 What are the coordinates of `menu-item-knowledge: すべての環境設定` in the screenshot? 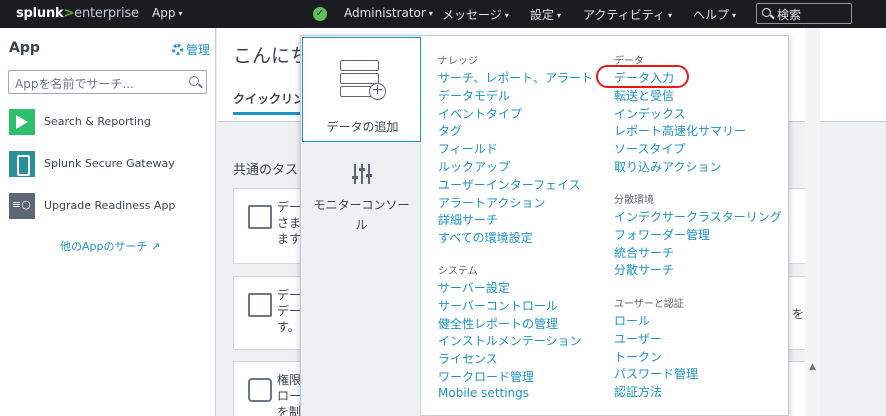 It's located at (485, 237).